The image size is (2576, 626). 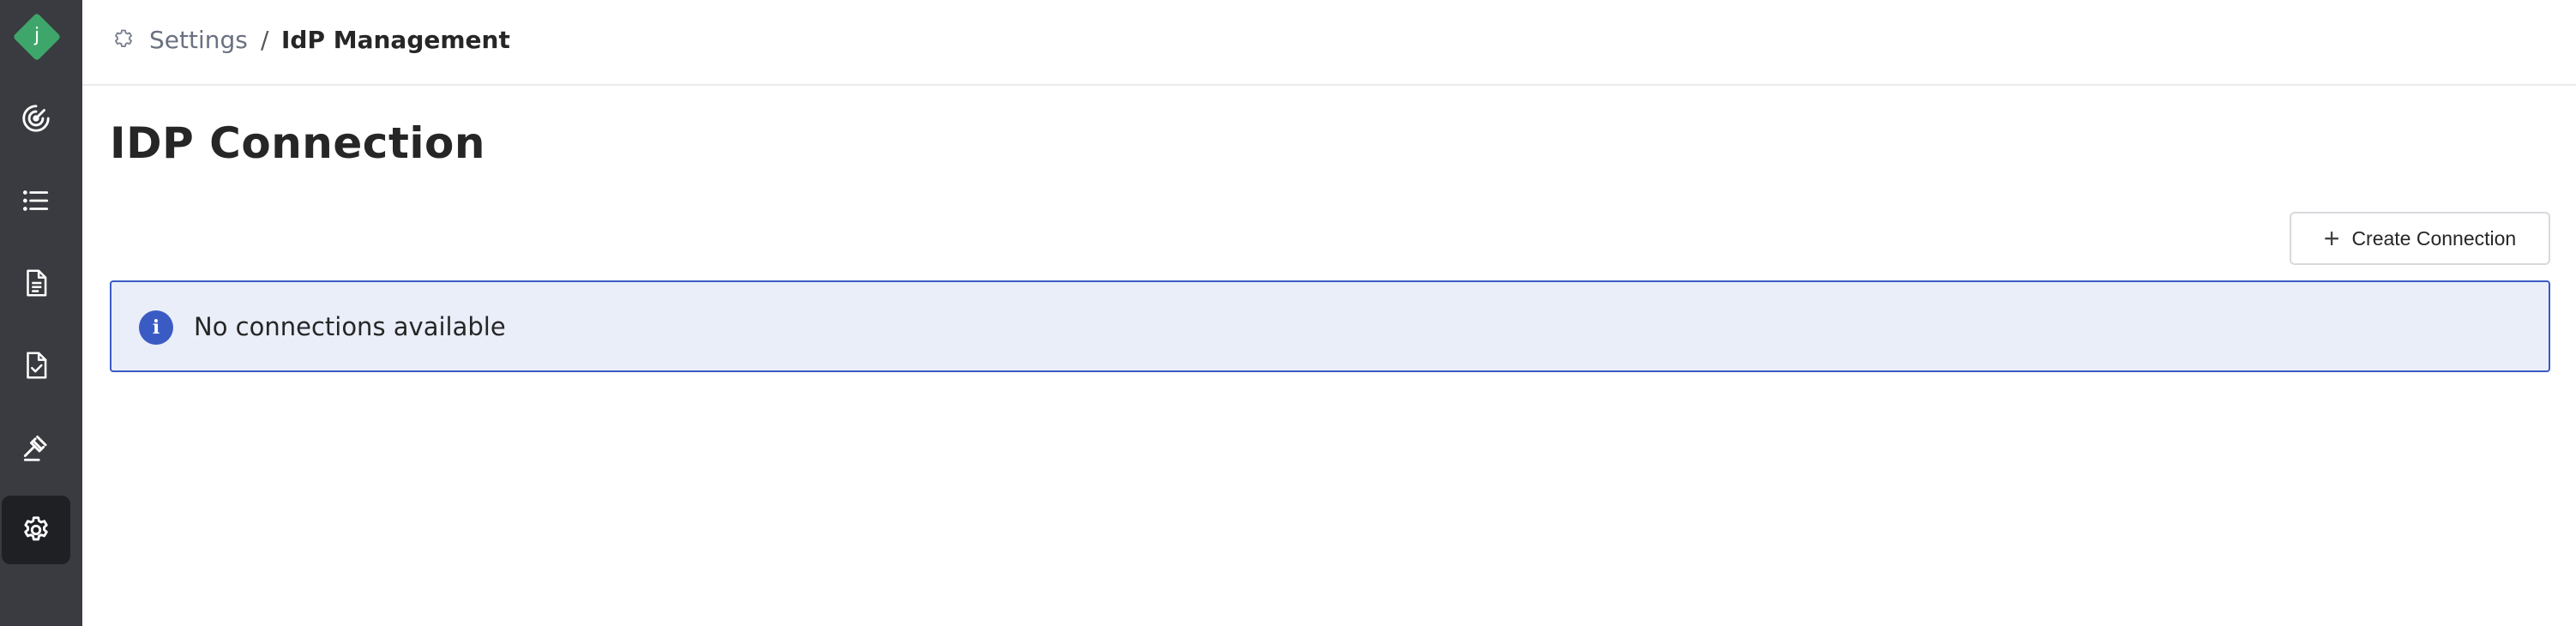 I want to click on document-icon, so click(x=37, y=283).